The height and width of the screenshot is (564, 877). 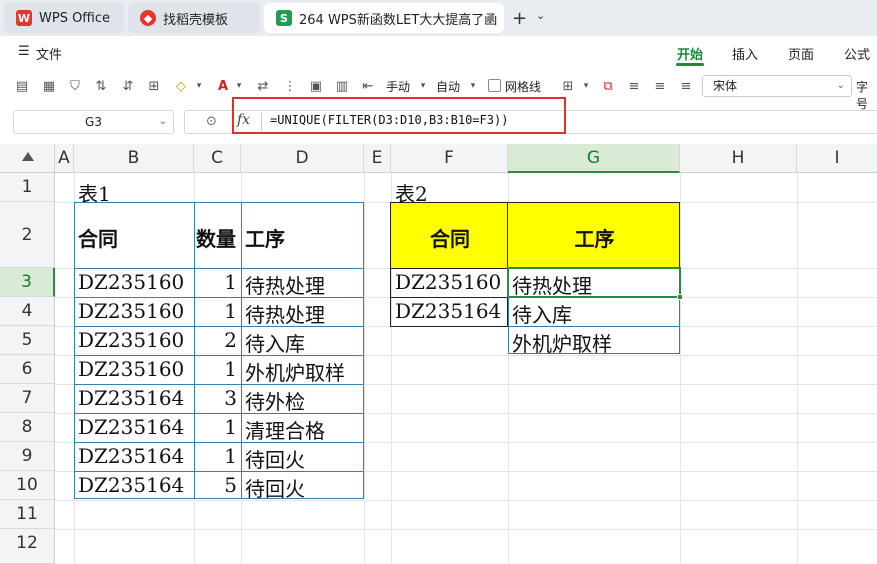 What do you see at coordinates (27, 514) in the screenshot?
I see `row-header-11: 11` at bounding box center [27, 514].